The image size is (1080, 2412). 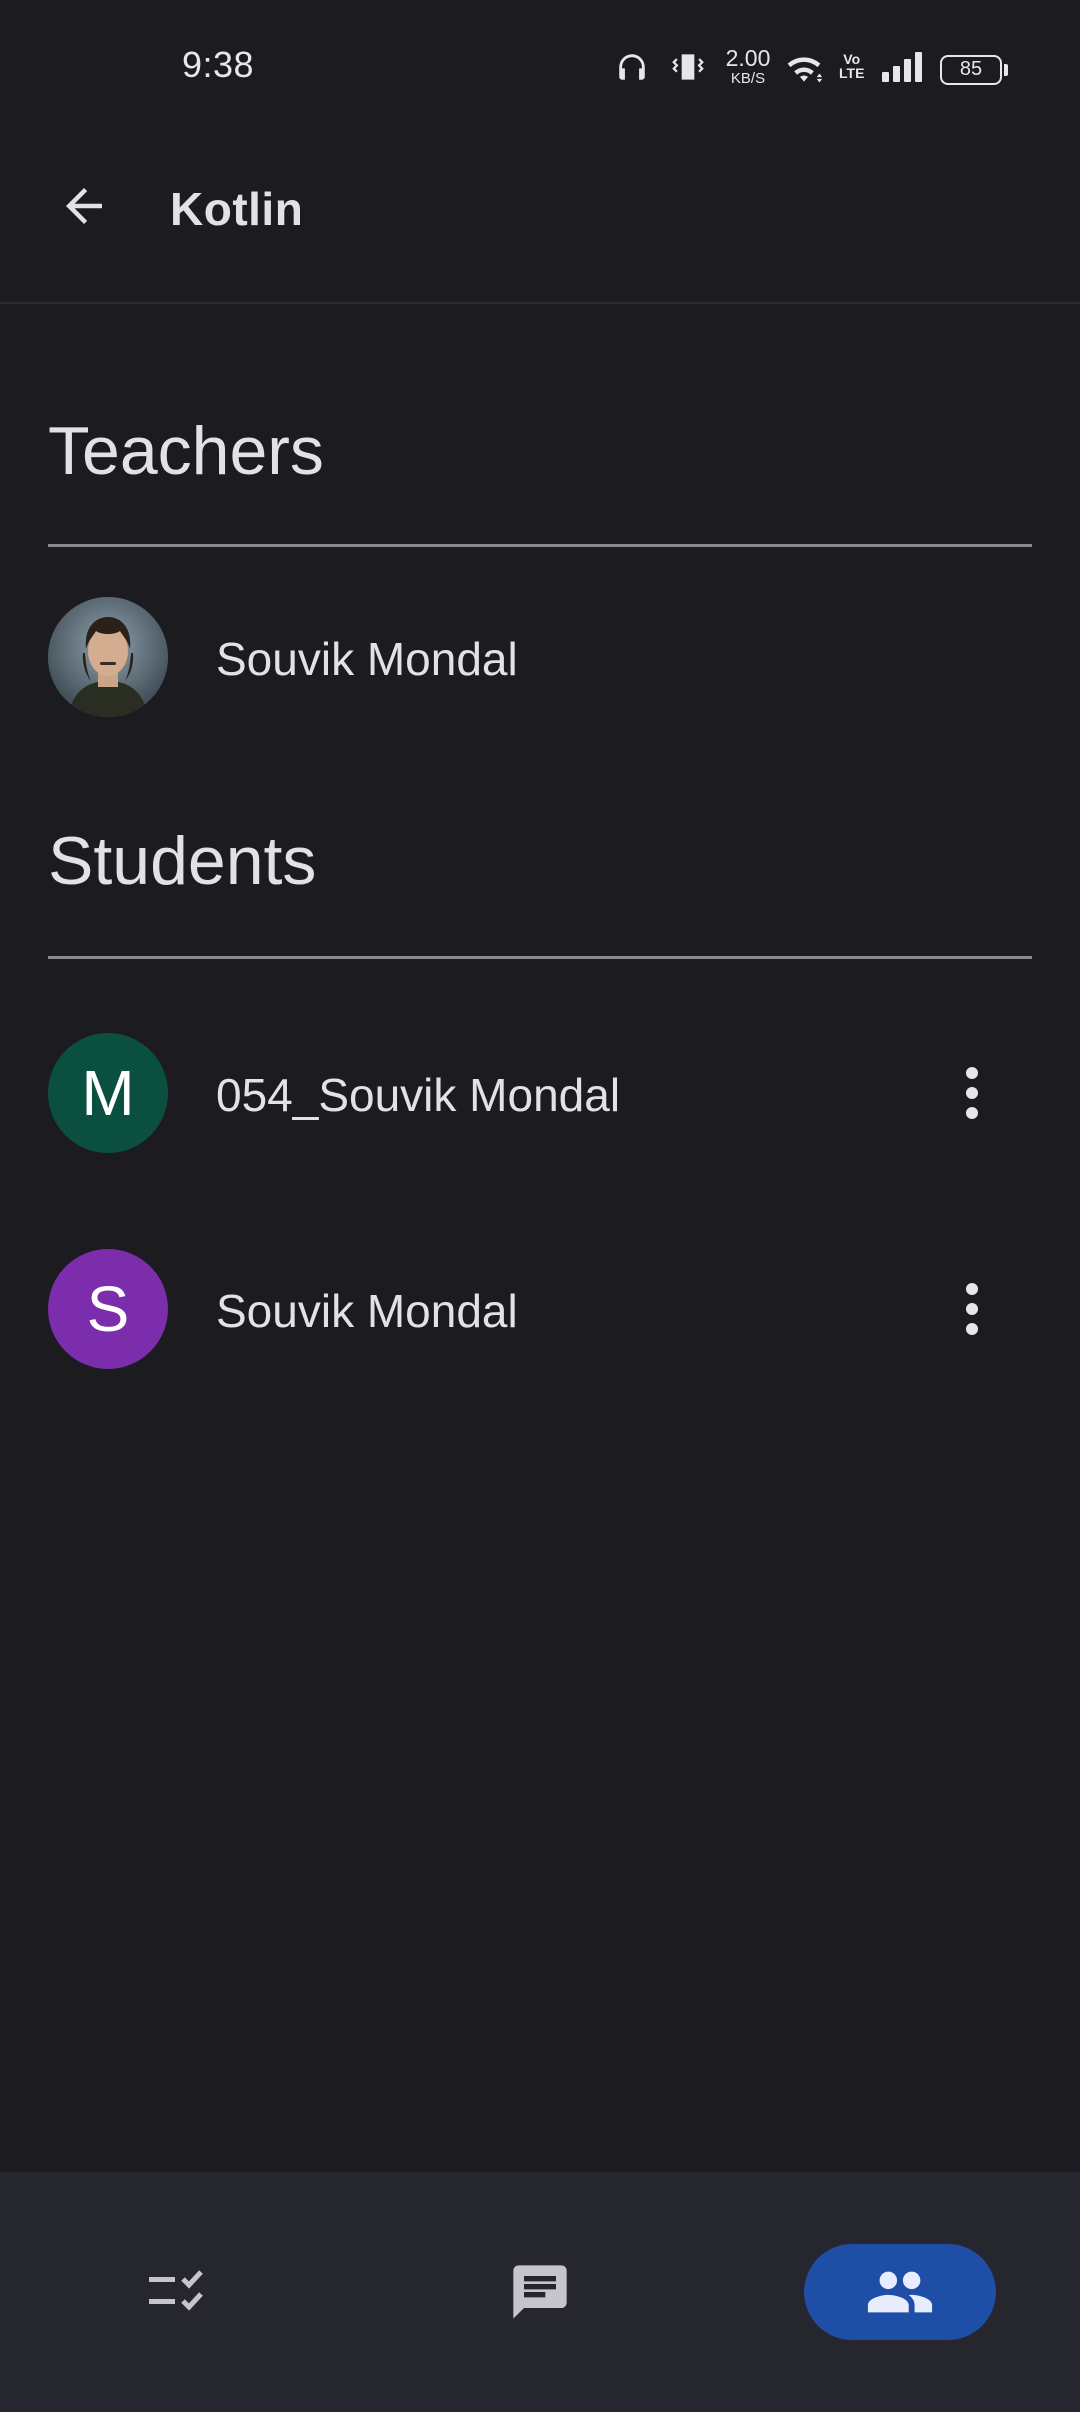 I want to click on wifi-icon, so click(x=804, y=70).